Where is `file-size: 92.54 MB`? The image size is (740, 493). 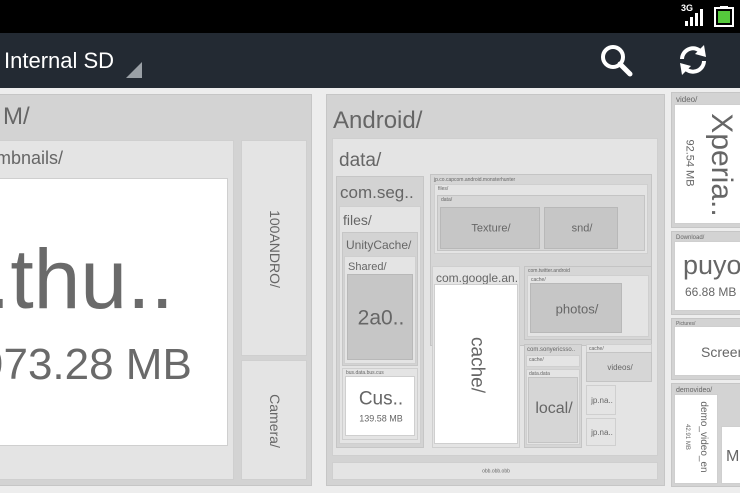 file-size: 92.54 MB is located at coordinates (689, 163).